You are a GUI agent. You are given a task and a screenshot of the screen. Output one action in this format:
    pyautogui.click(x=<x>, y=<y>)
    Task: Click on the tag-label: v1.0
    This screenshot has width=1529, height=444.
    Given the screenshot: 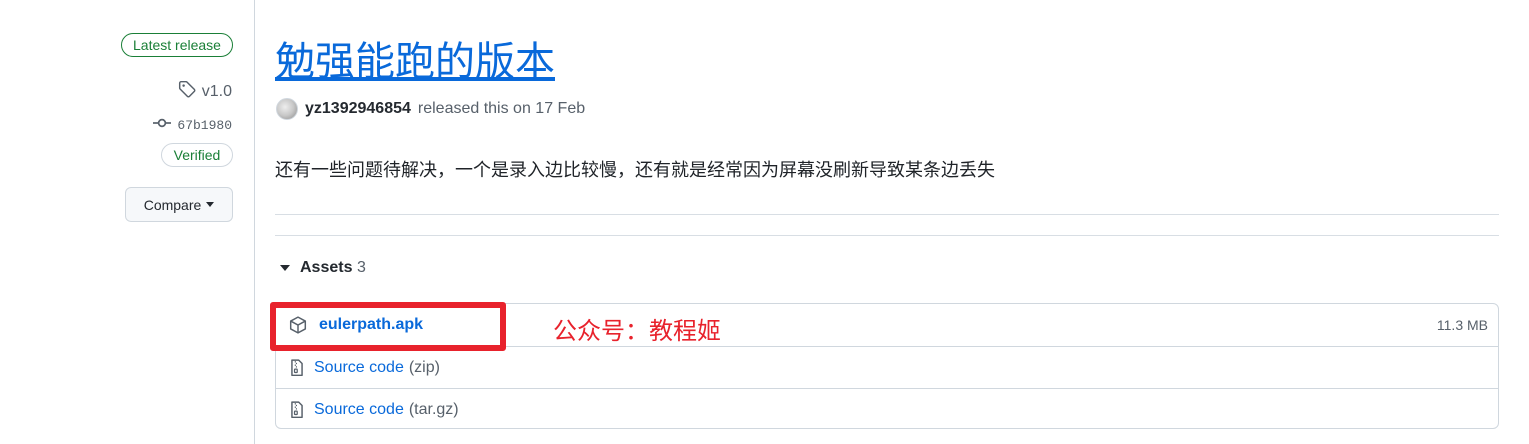 What is the action you would take?
    pyautogui.click(x=216, y=91)
    